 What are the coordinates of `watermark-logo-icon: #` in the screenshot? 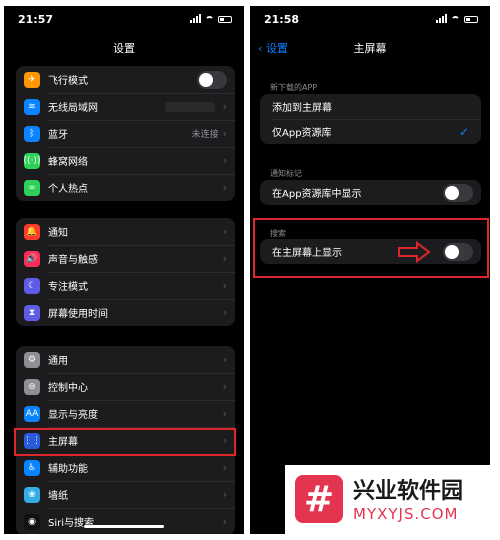 It's located at (319, 499).